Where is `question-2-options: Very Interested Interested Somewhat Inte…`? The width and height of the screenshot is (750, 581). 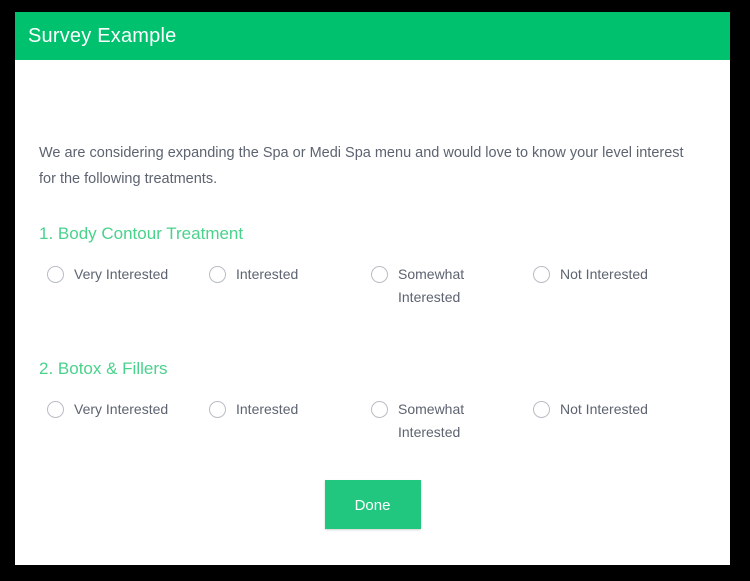 question-2-options: Very Interested Interested Somewhat Inte… is located at coordinates (371, 427).